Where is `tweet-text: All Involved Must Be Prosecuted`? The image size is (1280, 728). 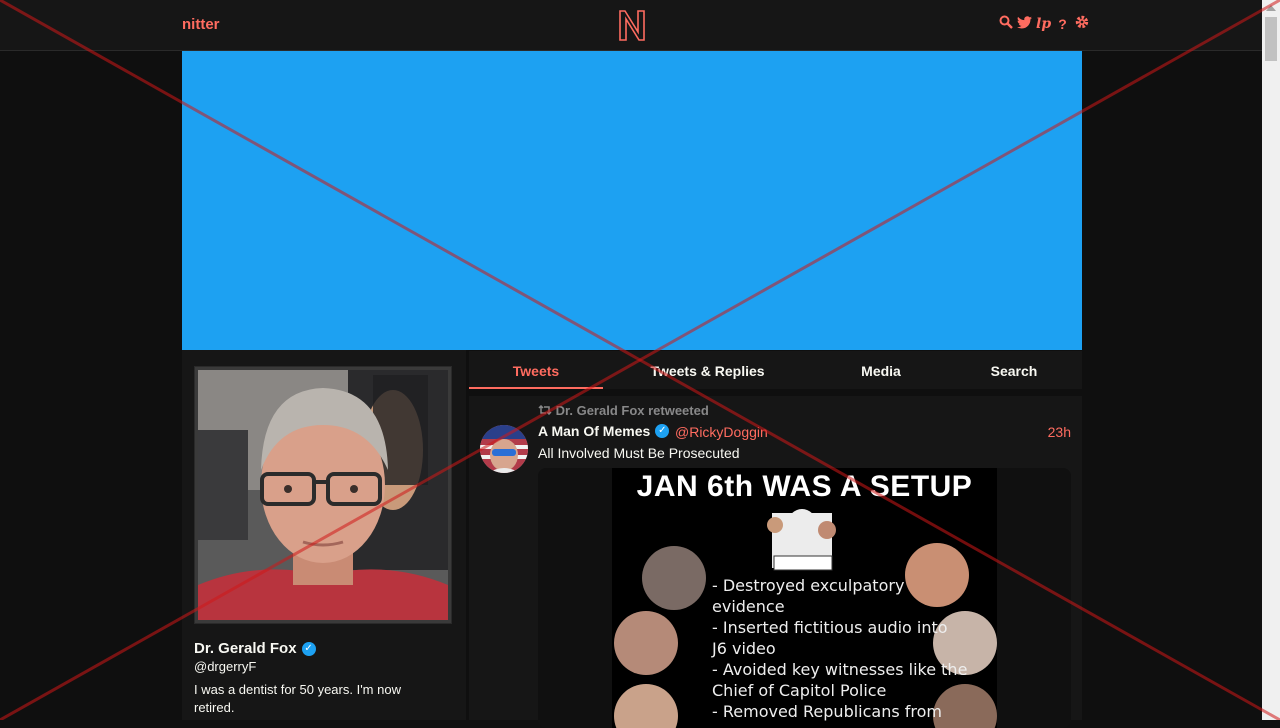
tweet-text: All Involved Must Be Prosecuted is located at coordinates (639, 453).